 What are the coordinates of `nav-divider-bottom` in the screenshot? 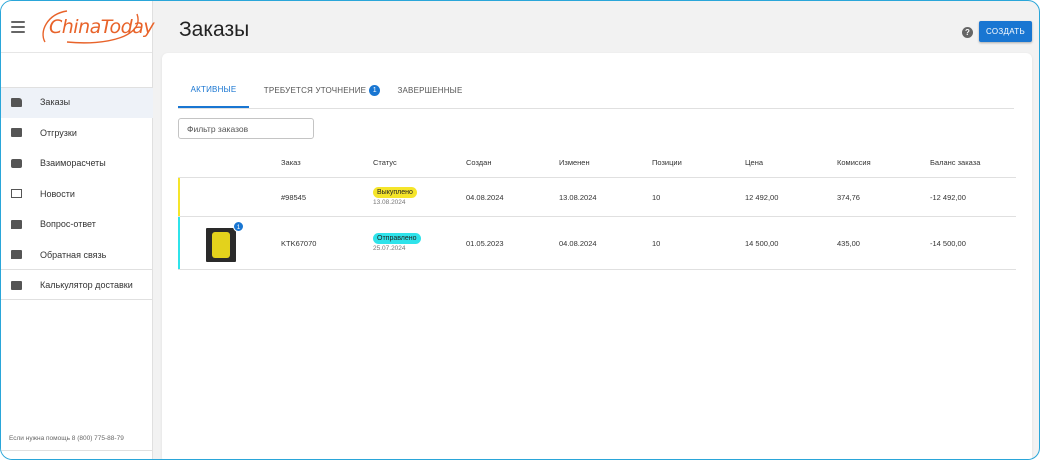 It's located at (77, 299).